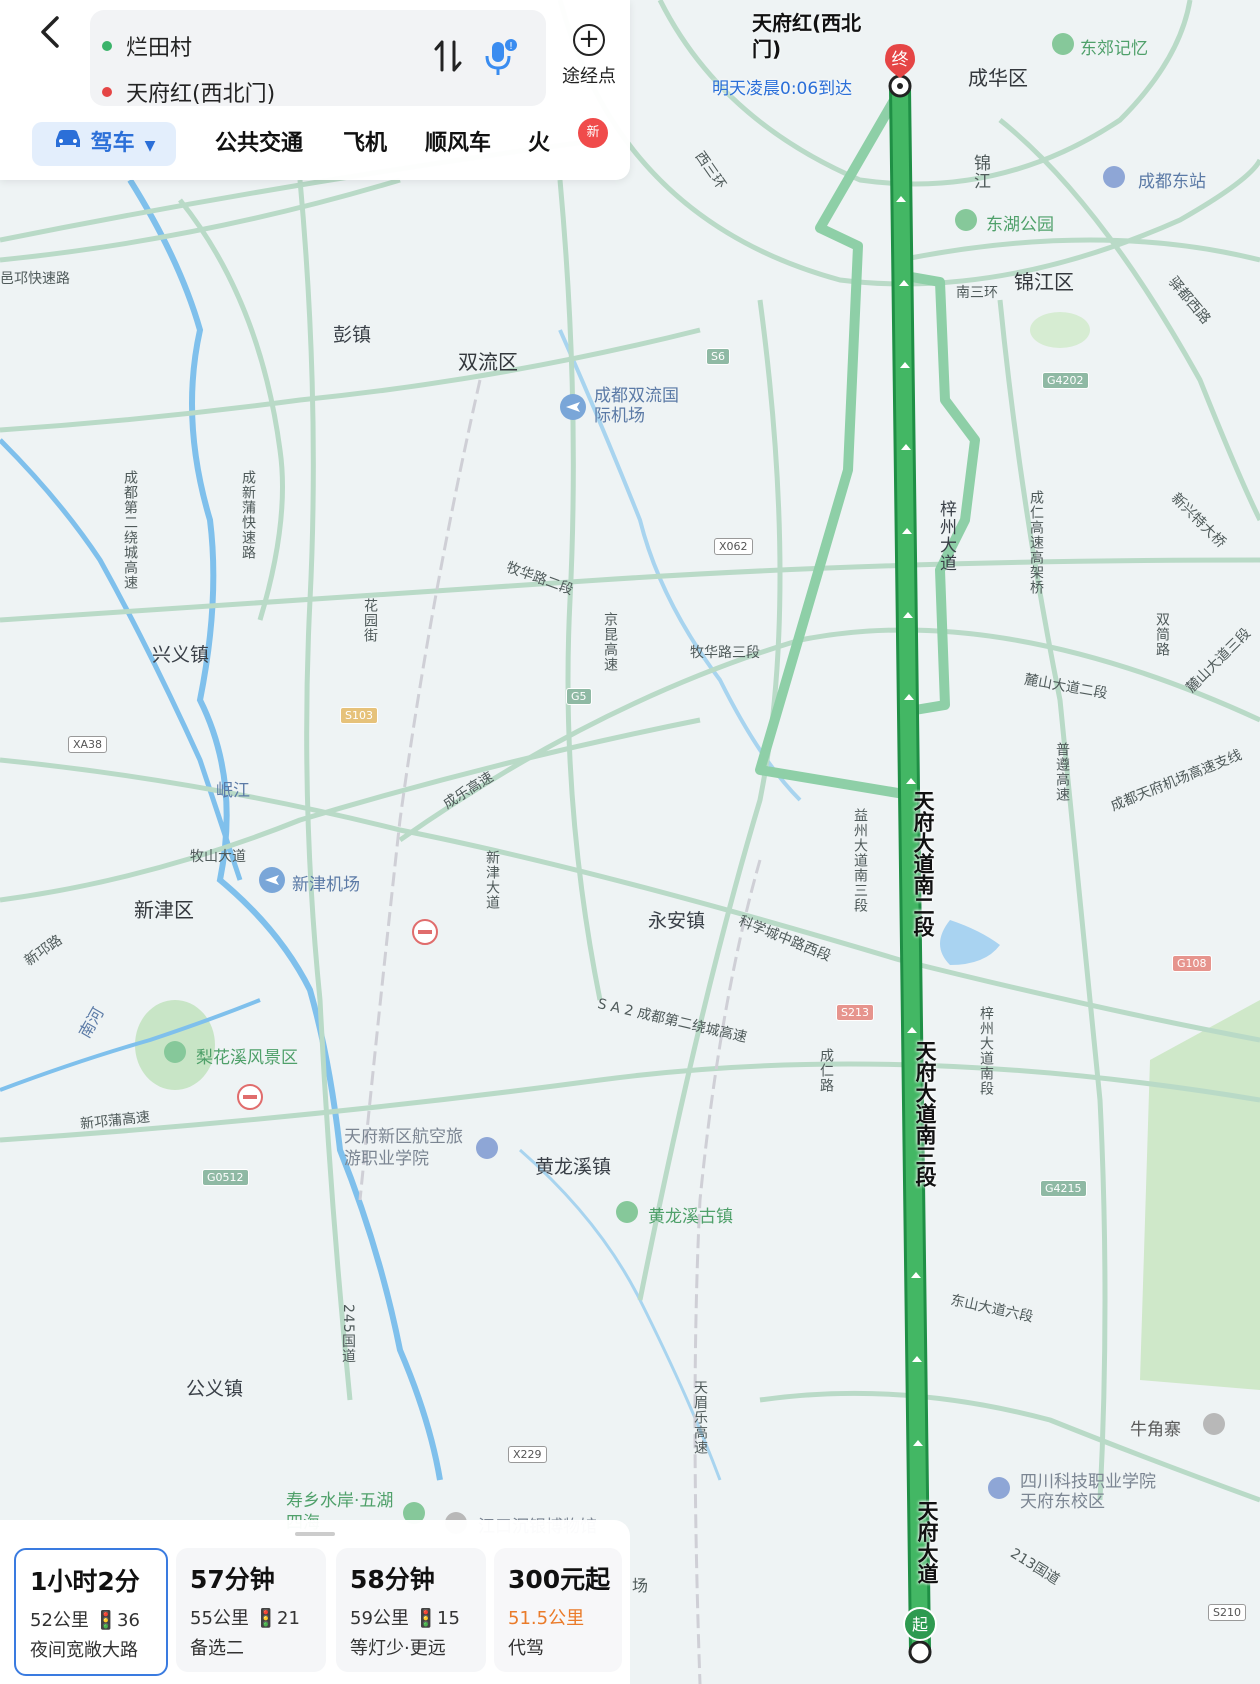 The height and width of the screenshot is (1684, 1260). I want to click on map-label-xinjin-ave: 新津大道, so click(492, 880).